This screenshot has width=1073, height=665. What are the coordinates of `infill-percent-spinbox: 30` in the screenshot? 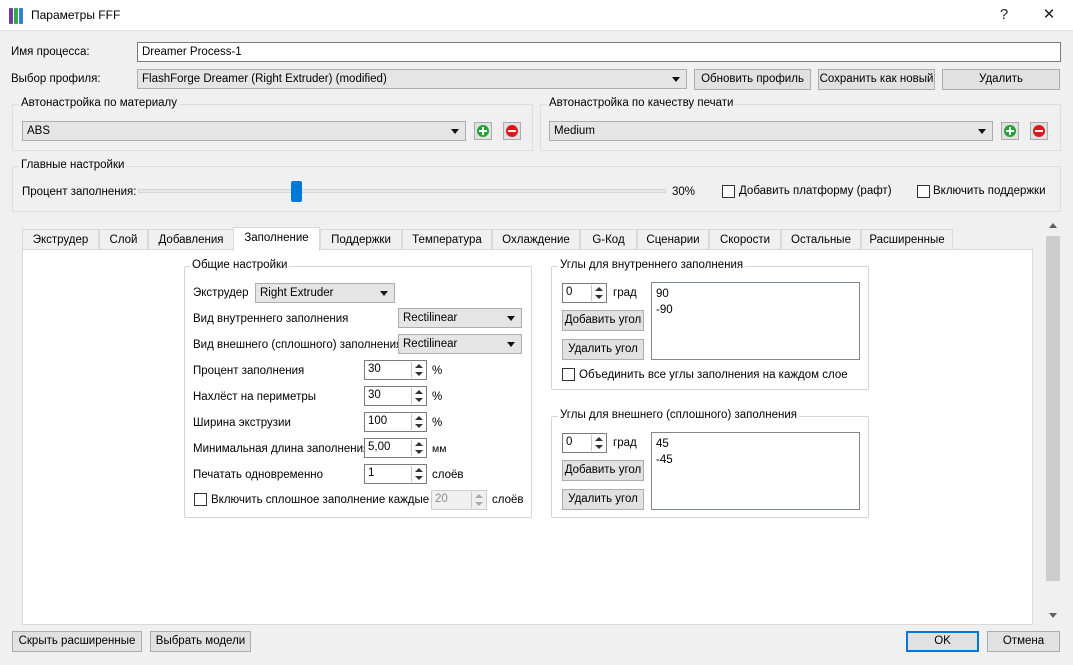 It's located at (395, 370).